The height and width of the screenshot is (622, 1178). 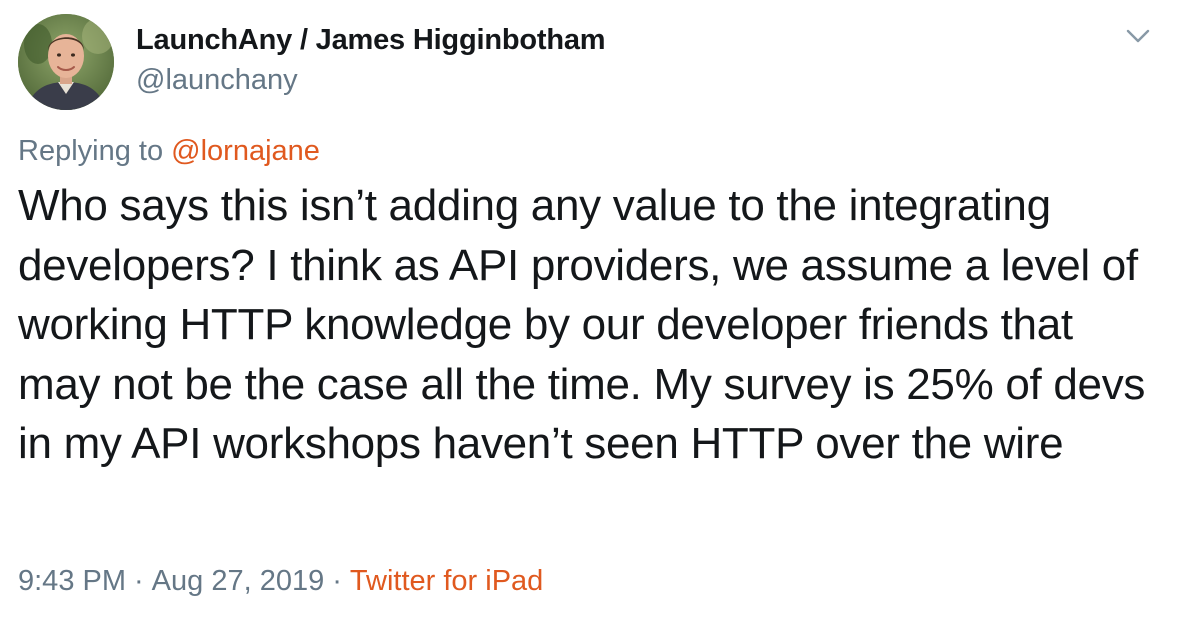 I want to click on tweet-date: Aug 27, 2019, so click(x=238, y=581).